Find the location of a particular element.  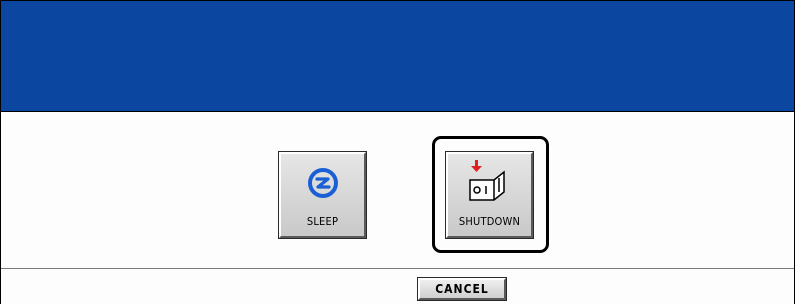

shutdown-button: SHUTDOWN is located at coordinates (489, 195).